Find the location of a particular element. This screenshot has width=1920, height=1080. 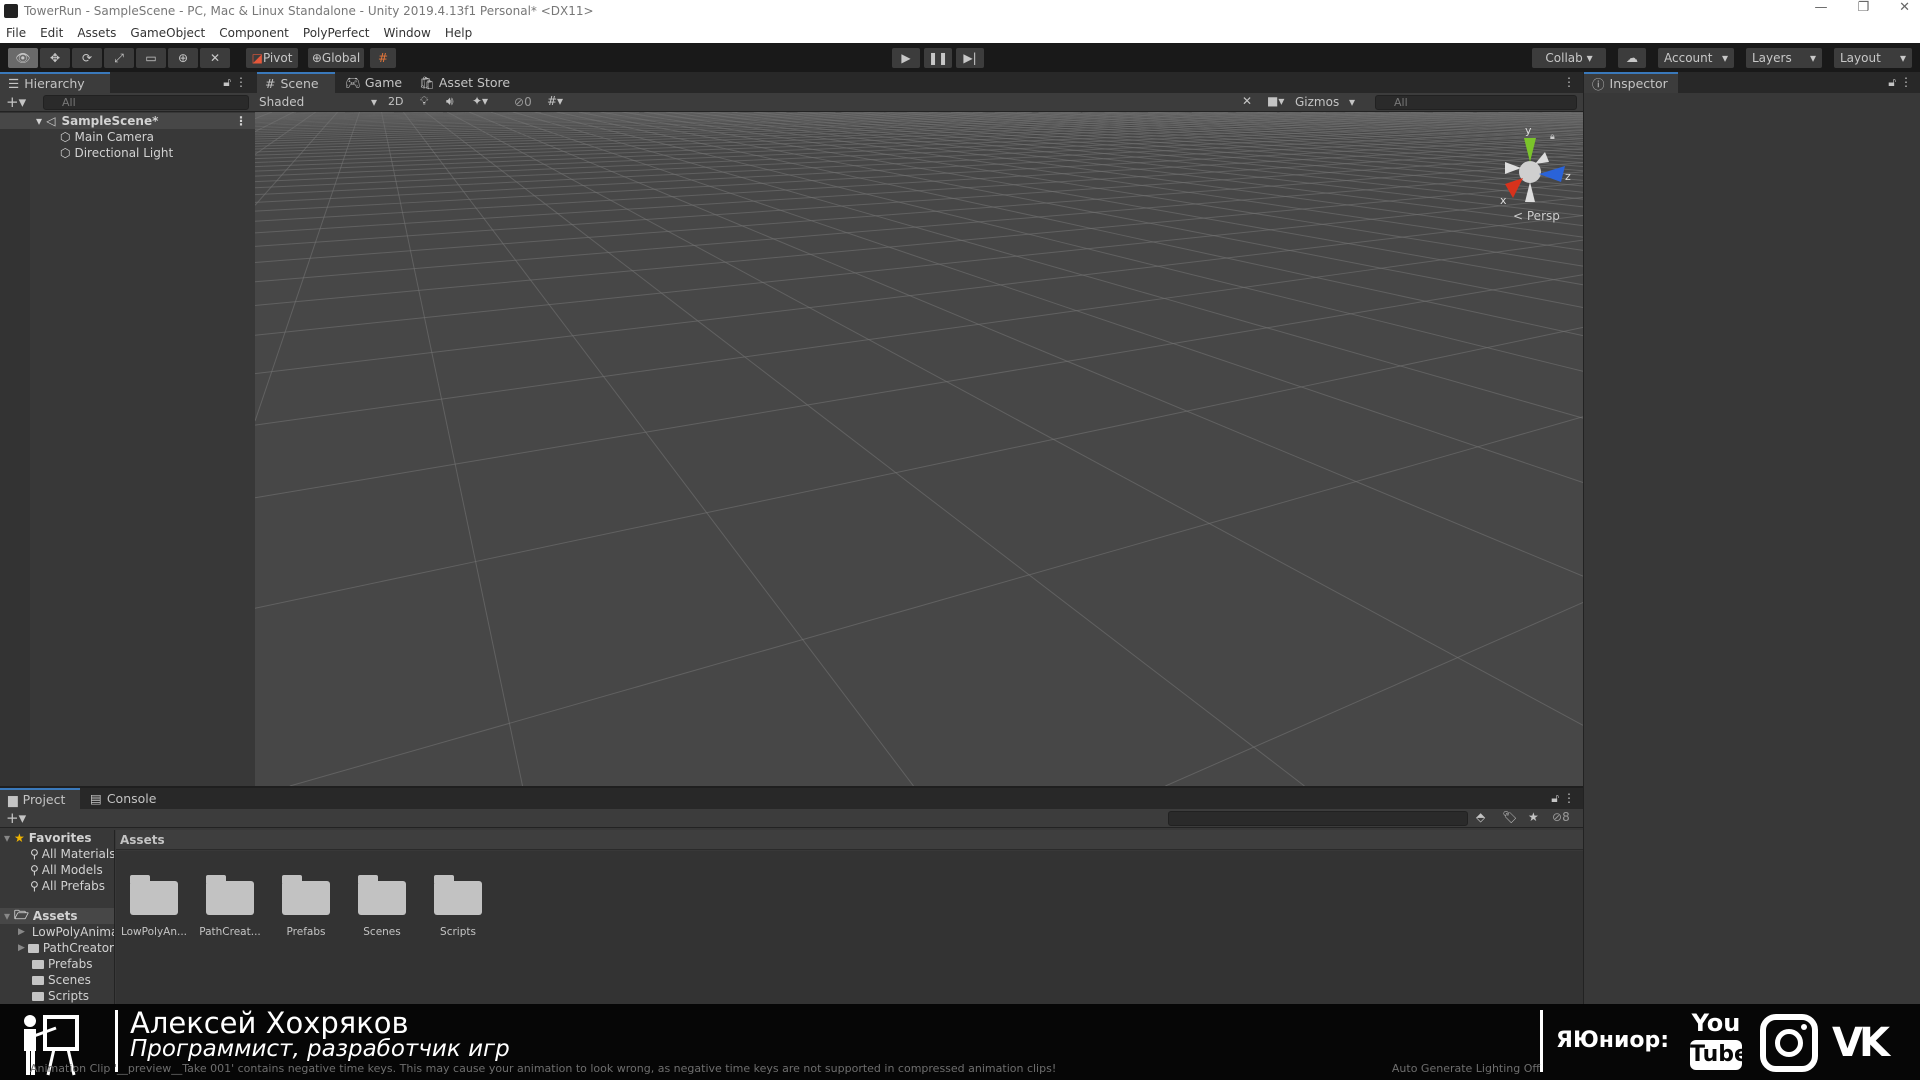

account-dropdown: Account ▾ is located at coordinates (1696, 58).